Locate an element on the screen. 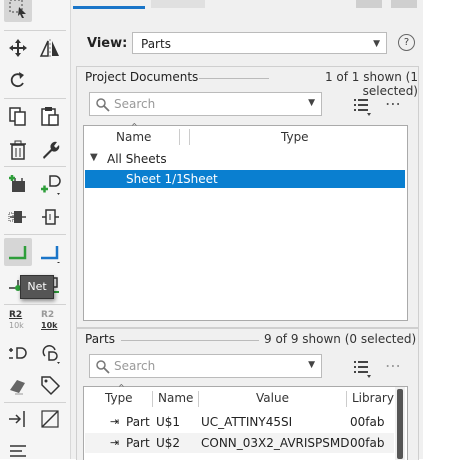 Image resolution: width=453 pixels, height=465 pixels. smash-tool-button is located at coordinates (18, 385).